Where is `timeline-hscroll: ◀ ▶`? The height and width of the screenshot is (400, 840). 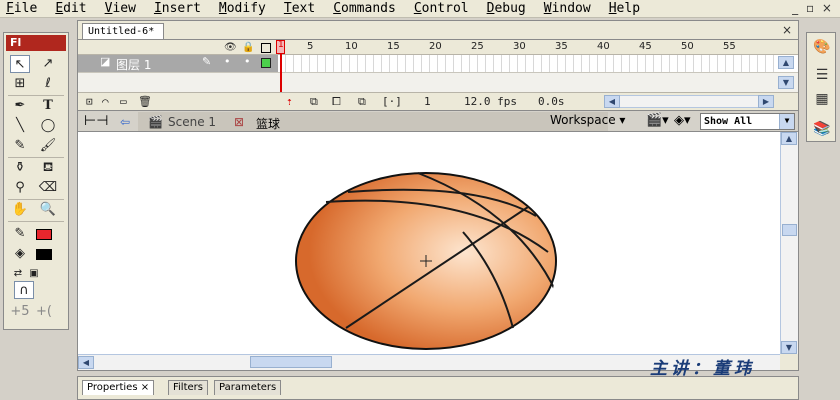
timeline-hscroll: ◀ ▶ is located at coordinates (689, 101).